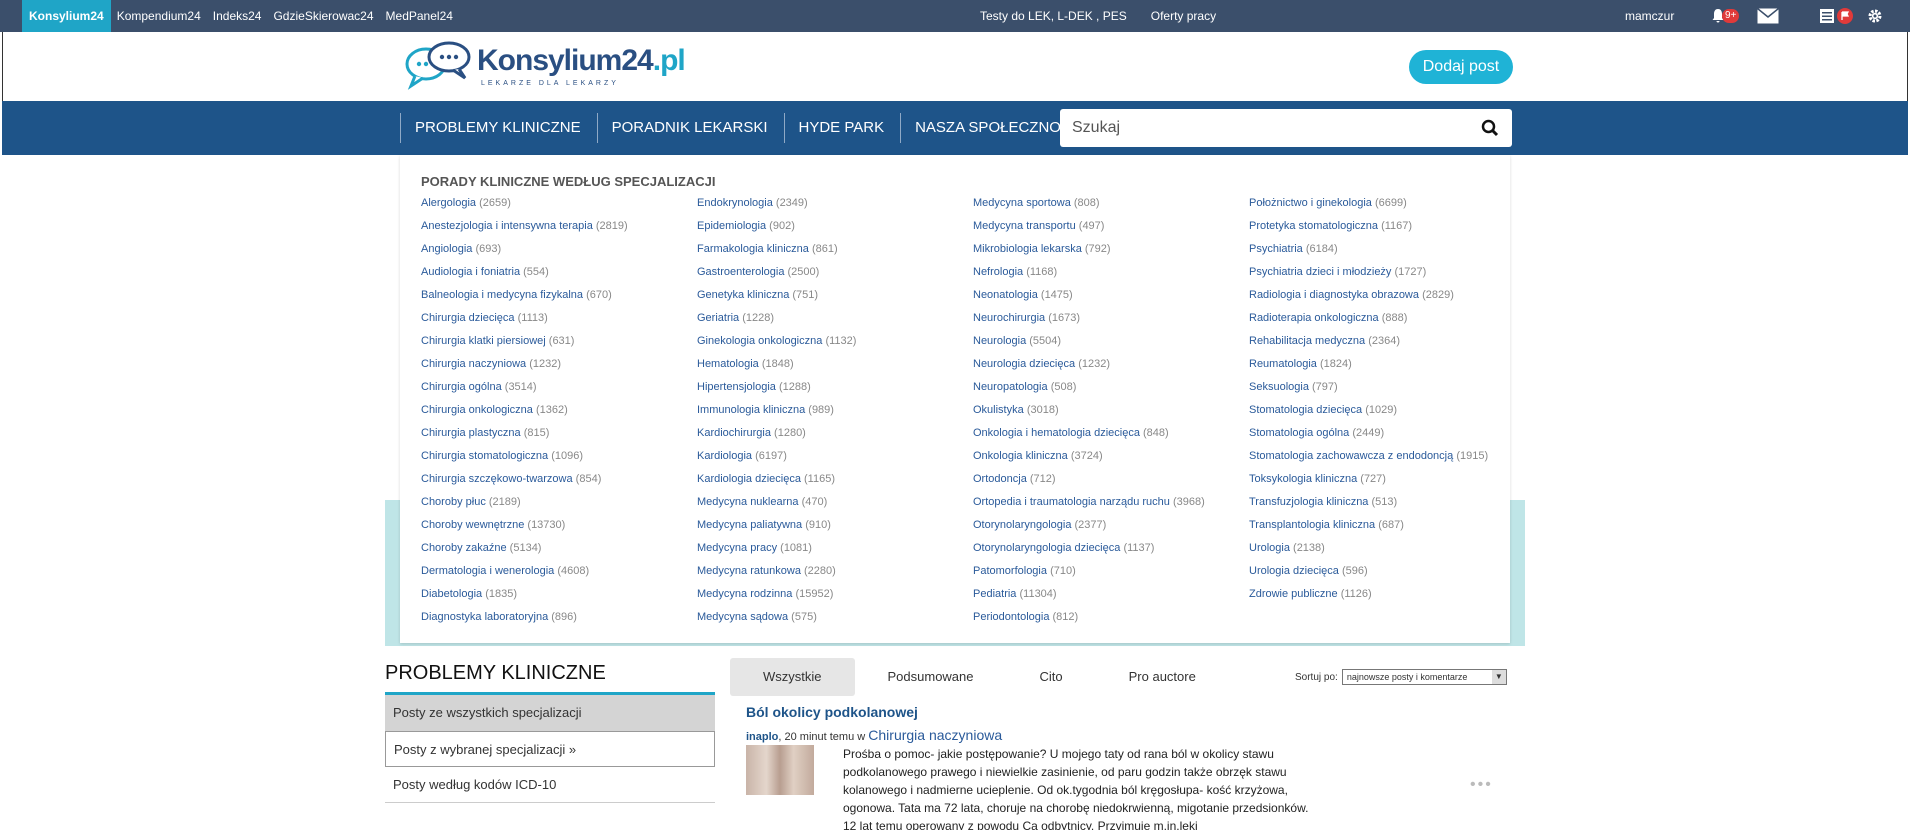 This screenshot has height=830, width=1910. I want to click on specialization-link: Neurologia dziecięca (1232), so click(1111, 368).